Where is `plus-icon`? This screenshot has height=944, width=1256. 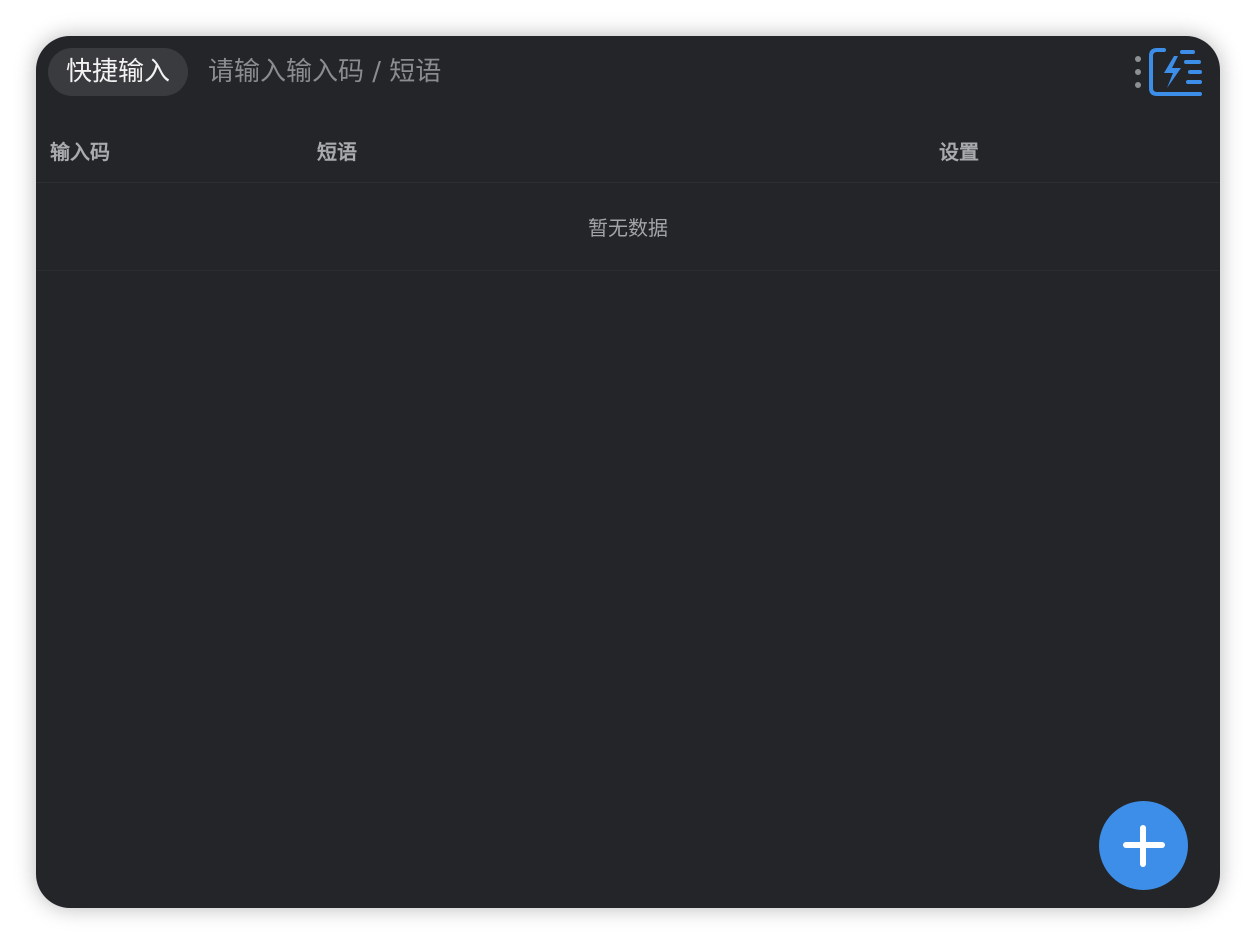 plus-icon is located at coordinates (1143, 846).